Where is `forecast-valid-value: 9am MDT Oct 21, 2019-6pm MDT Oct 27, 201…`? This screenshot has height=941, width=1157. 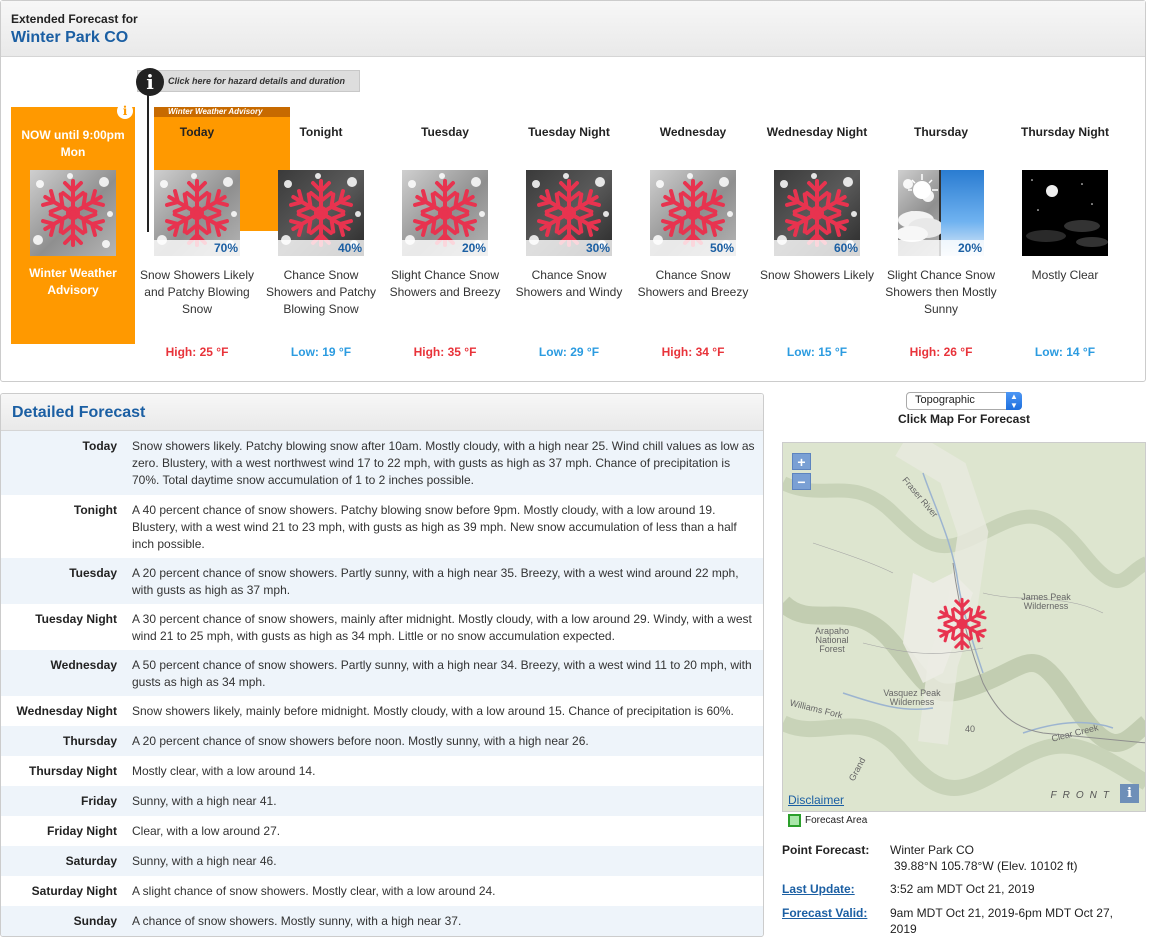
forecast-valid-value: 9am MDT Oct 21, 2019-6pm MDT Oct 27, 201… is located at coordinates (1001, 921).